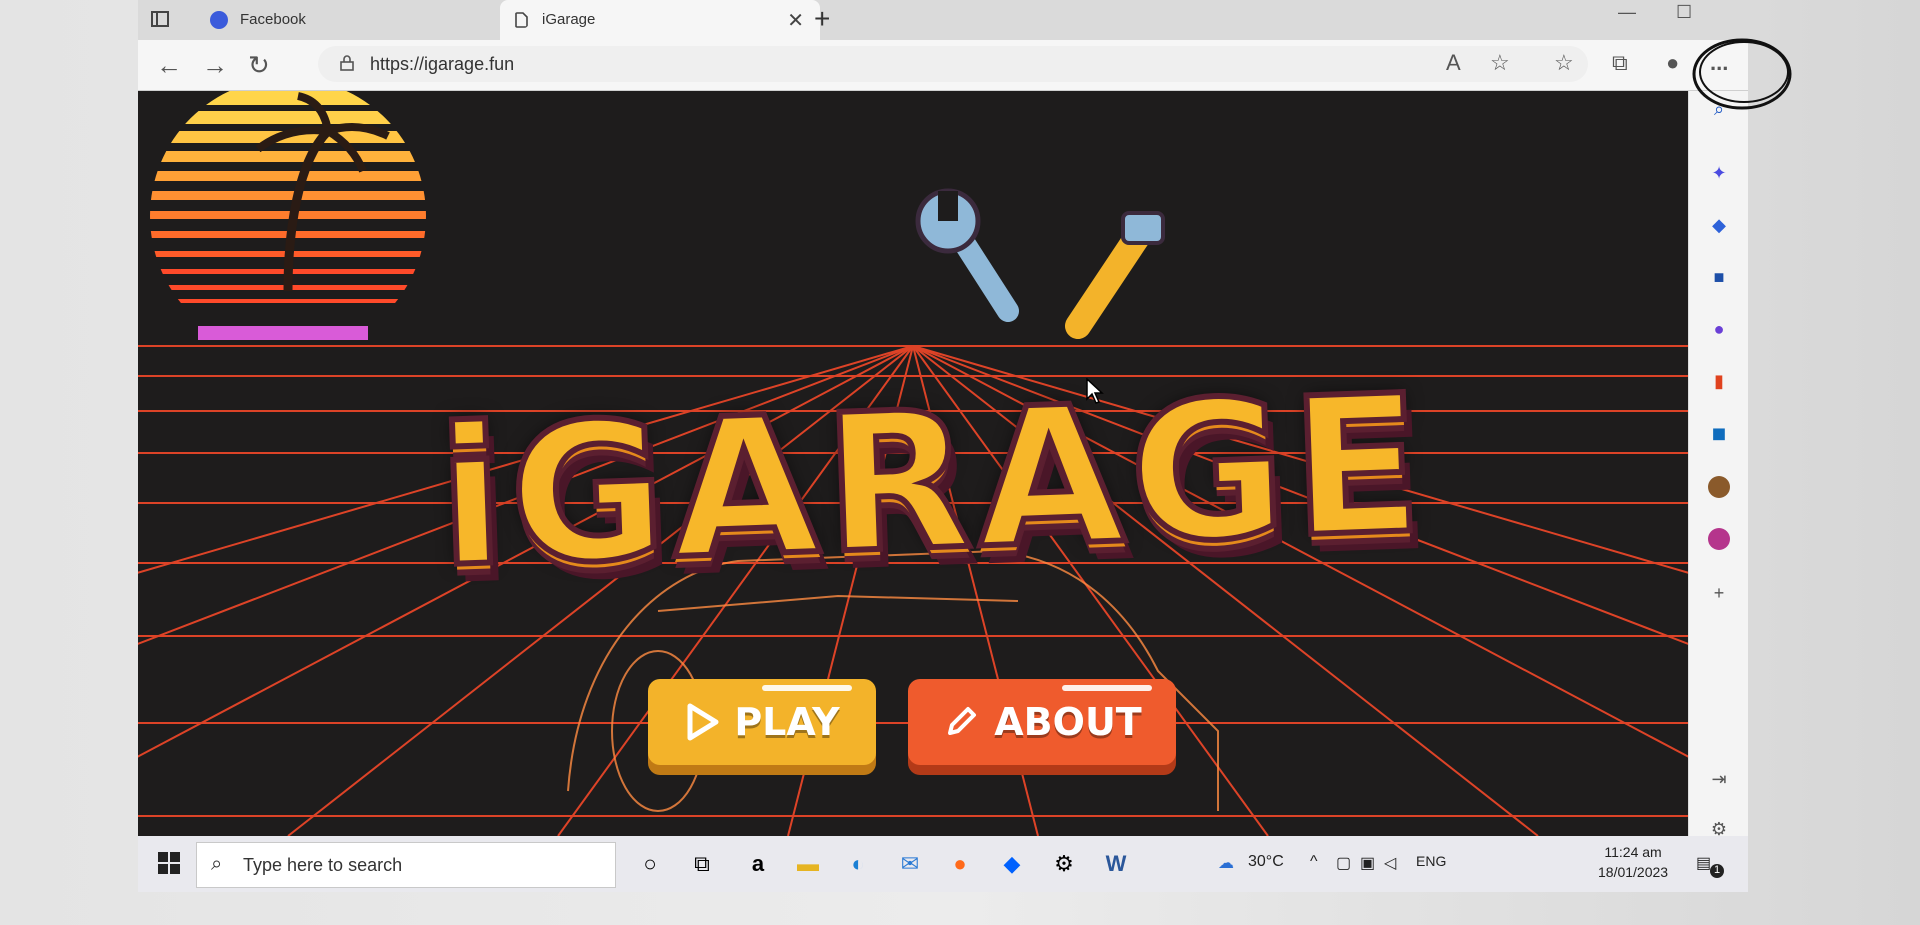 This screenshot has height=925, width=1920. What do you see at coordinates (1266, 862) in the screenshot?
I see `weather-temp: 30°C` at bounding box center [1266, 862].